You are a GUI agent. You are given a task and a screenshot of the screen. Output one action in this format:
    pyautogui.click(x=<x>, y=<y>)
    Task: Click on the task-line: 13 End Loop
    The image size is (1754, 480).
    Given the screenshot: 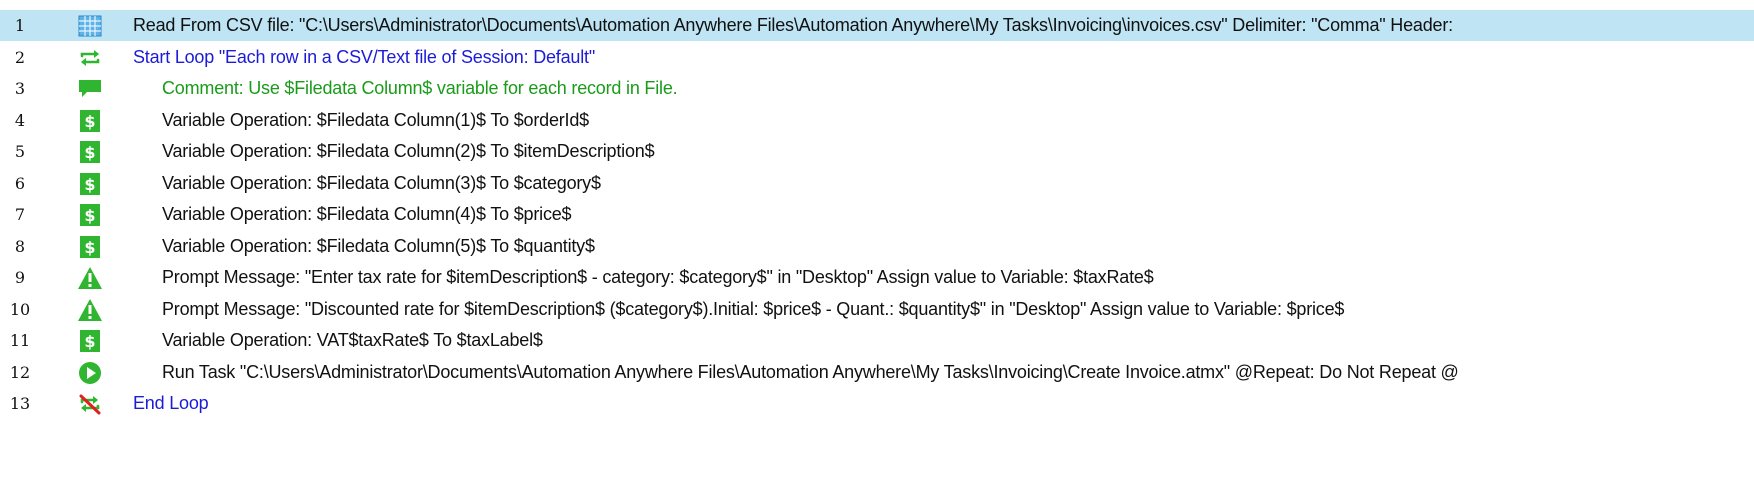 What is the action you would take?
    pyautogui.click(x=877, y=403)
    